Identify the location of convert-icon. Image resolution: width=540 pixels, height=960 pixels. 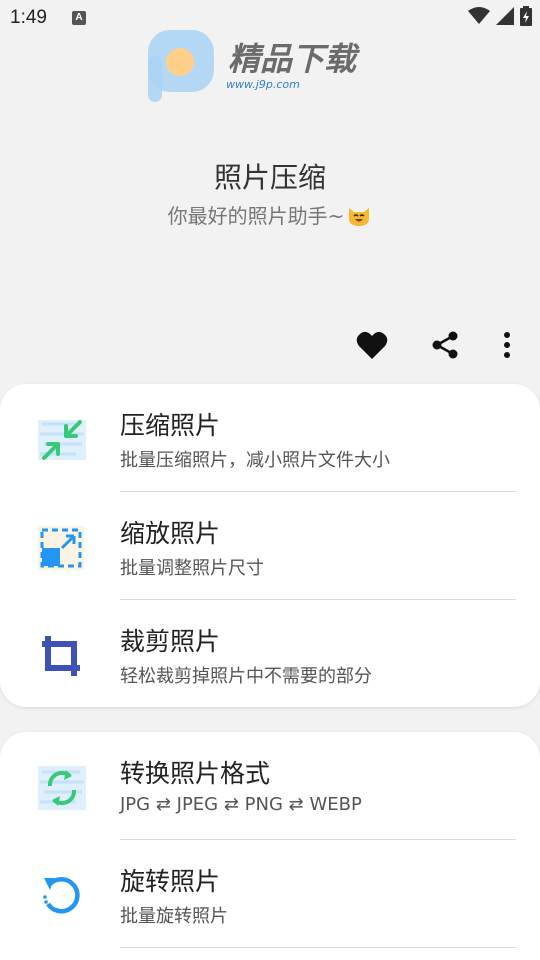
(62, 788).